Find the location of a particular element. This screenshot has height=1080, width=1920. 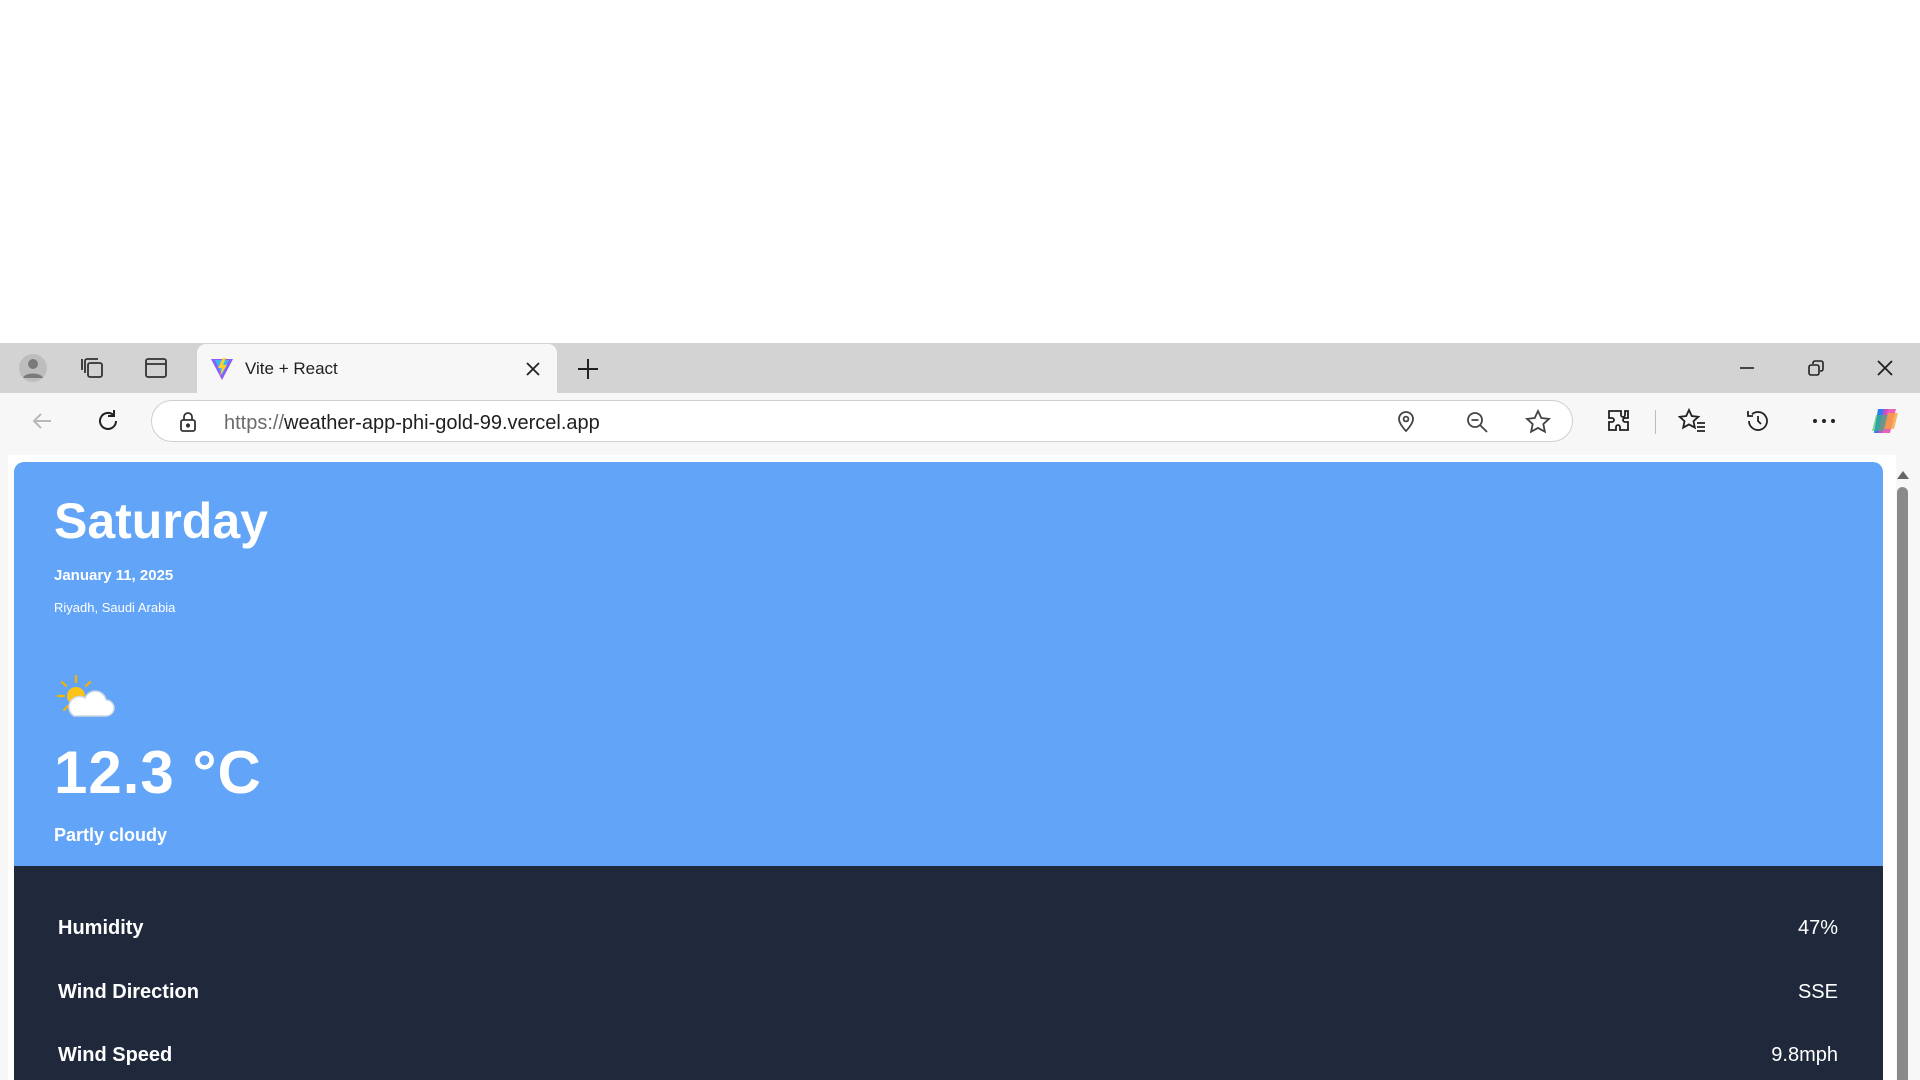

temperature: 12.3 °C is located at coordinates (158, 772).